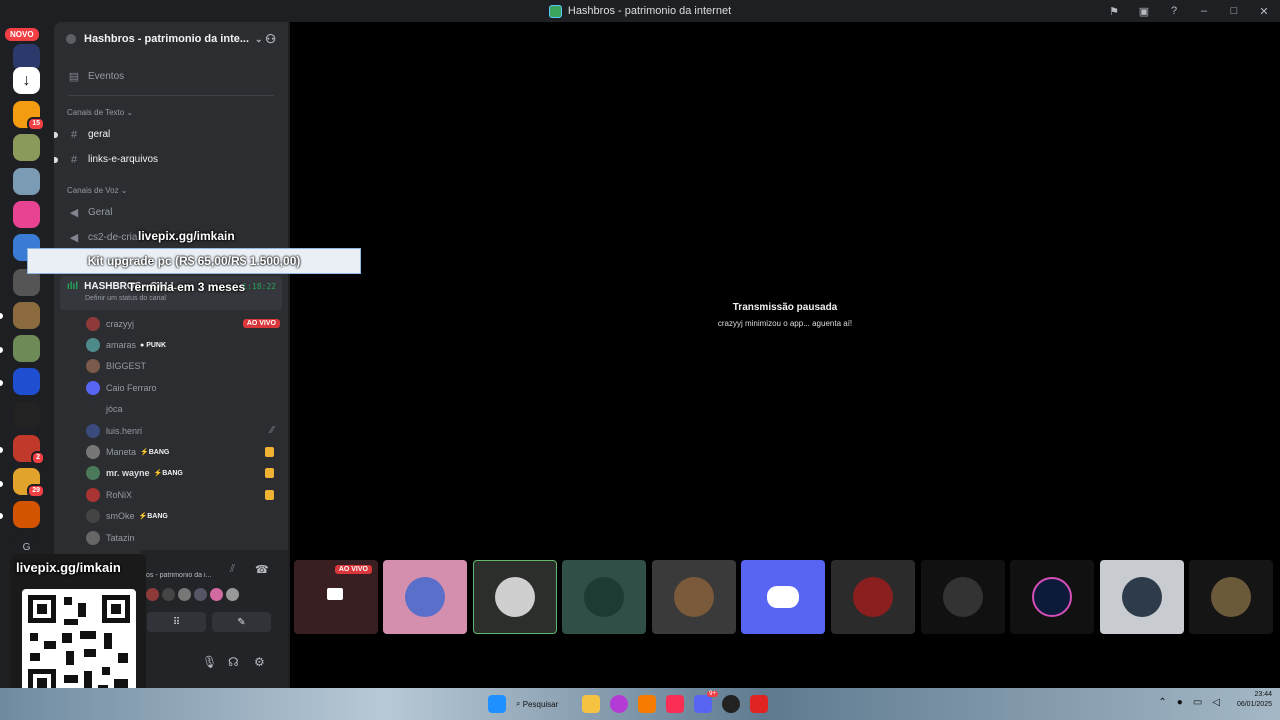 The height and width of the screenshot is (720, 1280). I want to click on discord-taskbar-icon: 9+, so click(706, 702).